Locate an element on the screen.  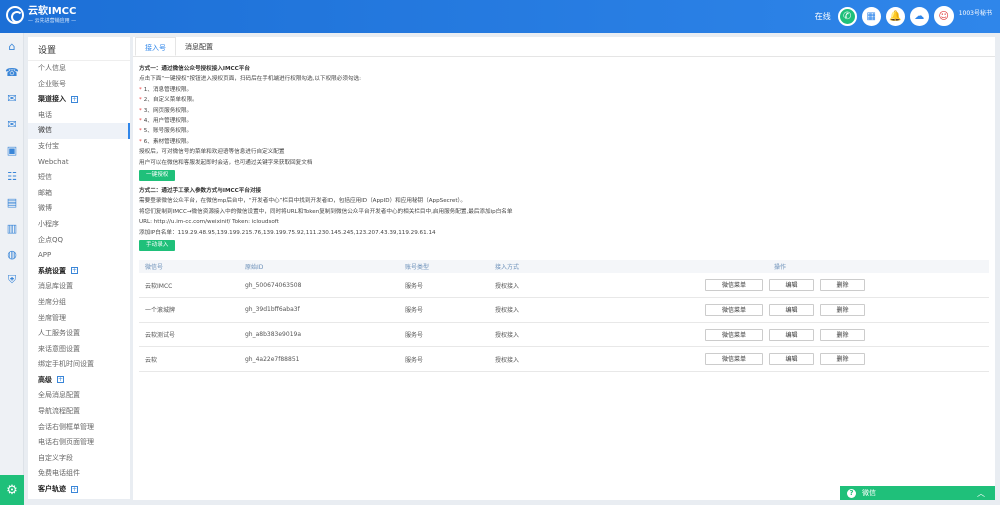
chat-icon: ✉ is located at coordinates (12, 98).